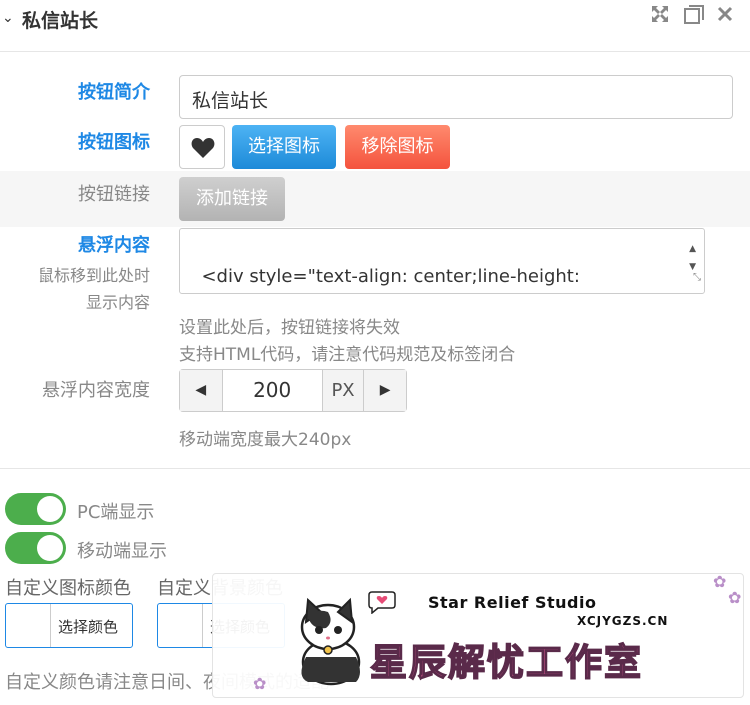 The height and width of the screenshot is (705, 750). Describe the element at coordinates (96, 390) in the screenshot. I see `width-label: 悬浮内容宽度` at that location.